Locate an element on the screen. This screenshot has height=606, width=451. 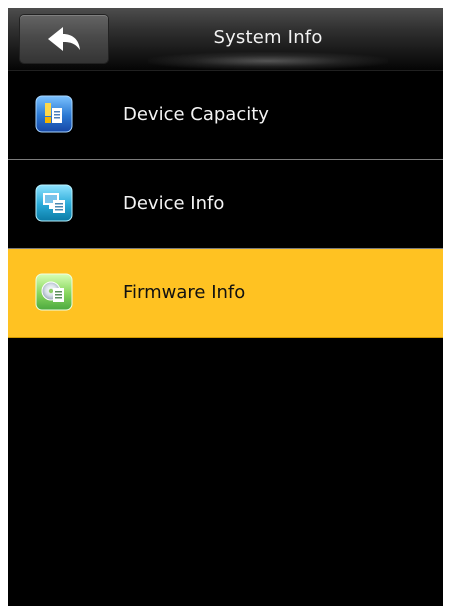
firmware-info-icon is located at coordinates (54, 292).